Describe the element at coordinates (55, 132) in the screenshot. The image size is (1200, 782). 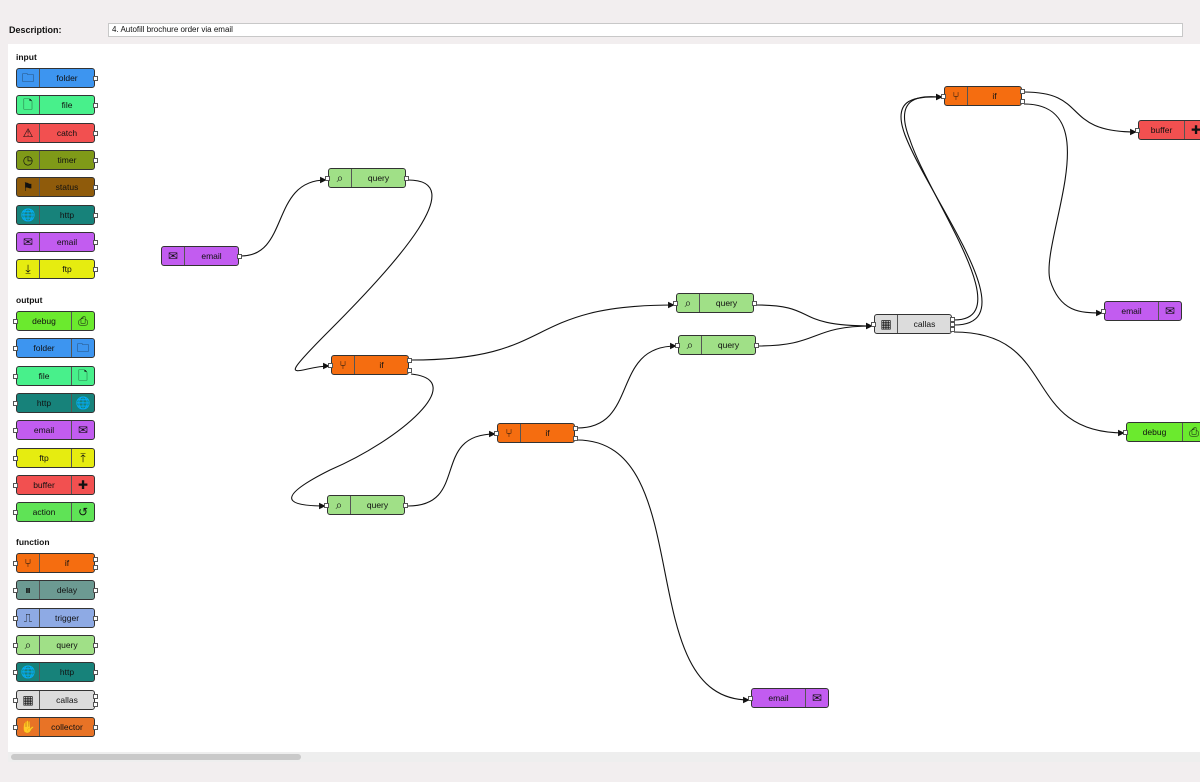
I see `palette-node-catch: ⚠ catch` at that location.